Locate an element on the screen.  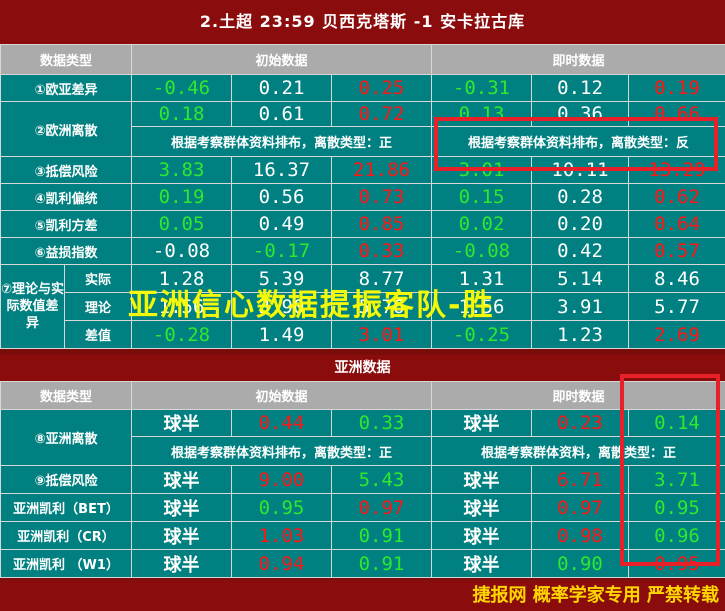
value-cell: 0.12 is located at coordinates (580, 88).